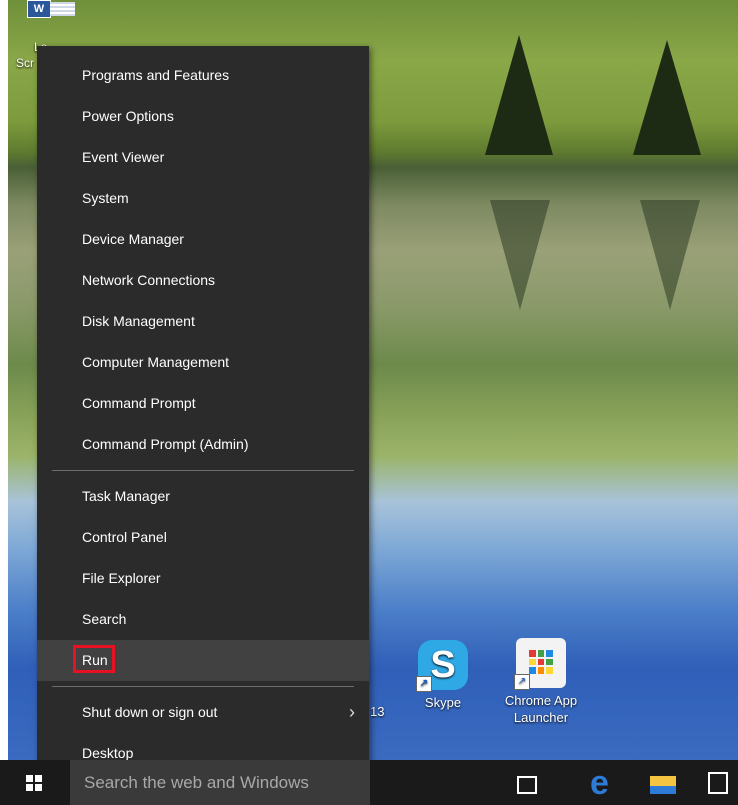 This screenshot has width=738, height=805. I want to click on menu-item-label: Device Manager, so click(133, 239).